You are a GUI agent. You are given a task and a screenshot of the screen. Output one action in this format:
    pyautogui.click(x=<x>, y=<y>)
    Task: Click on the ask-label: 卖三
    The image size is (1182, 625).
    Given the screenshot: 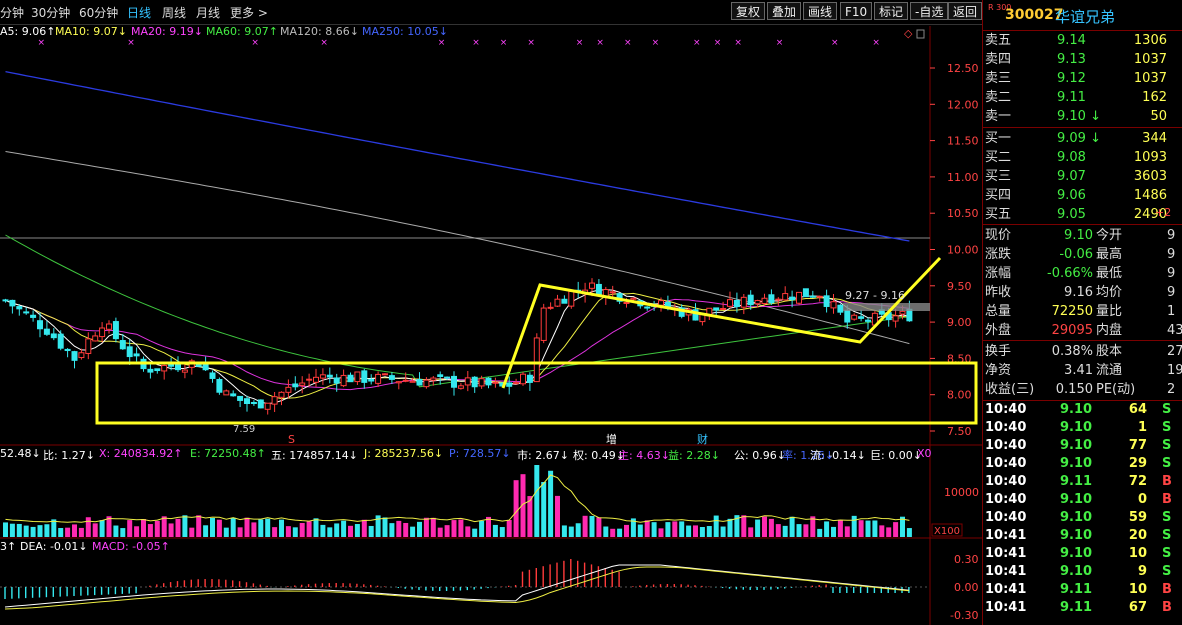 What is the action you would take?
    pyautogui.click(x=998, y=78)
    